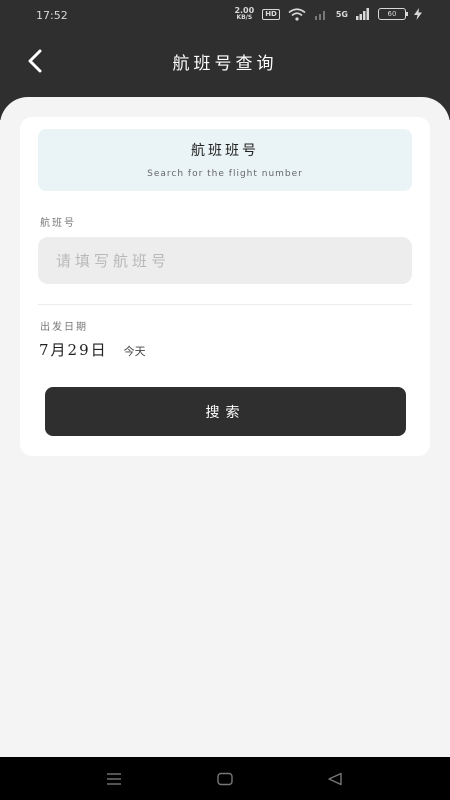 Image resolution: width=450 pixels, height=800 pixels. What do you see at coordinates (341, 14) in the screenshot?
I see `network-type: 5G` at bounding box center [341, 14].